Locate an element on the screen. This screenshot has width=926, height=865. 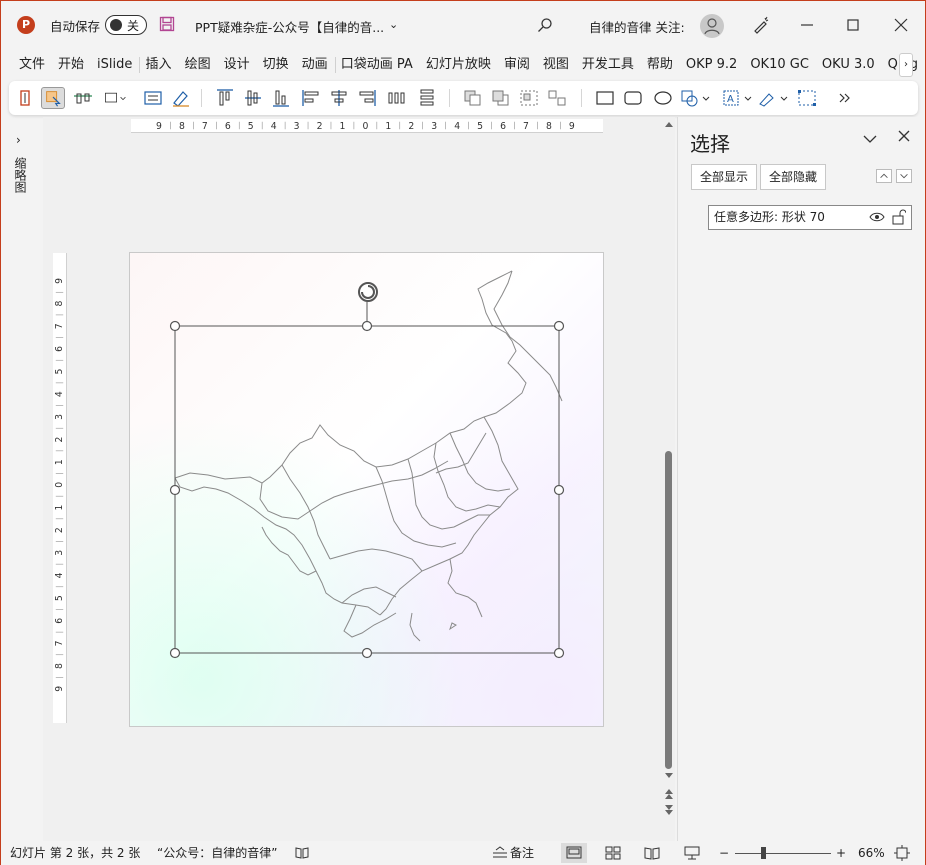
accessibility-book-icon is located at coordinates (302, 853).